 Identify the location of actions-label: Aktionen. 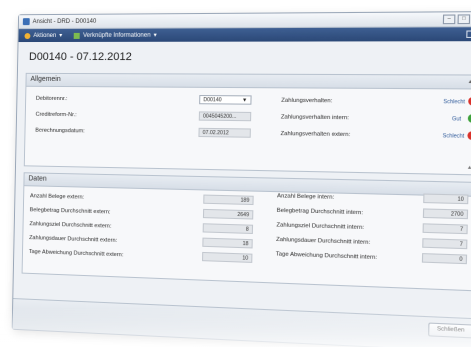
(45, 35).